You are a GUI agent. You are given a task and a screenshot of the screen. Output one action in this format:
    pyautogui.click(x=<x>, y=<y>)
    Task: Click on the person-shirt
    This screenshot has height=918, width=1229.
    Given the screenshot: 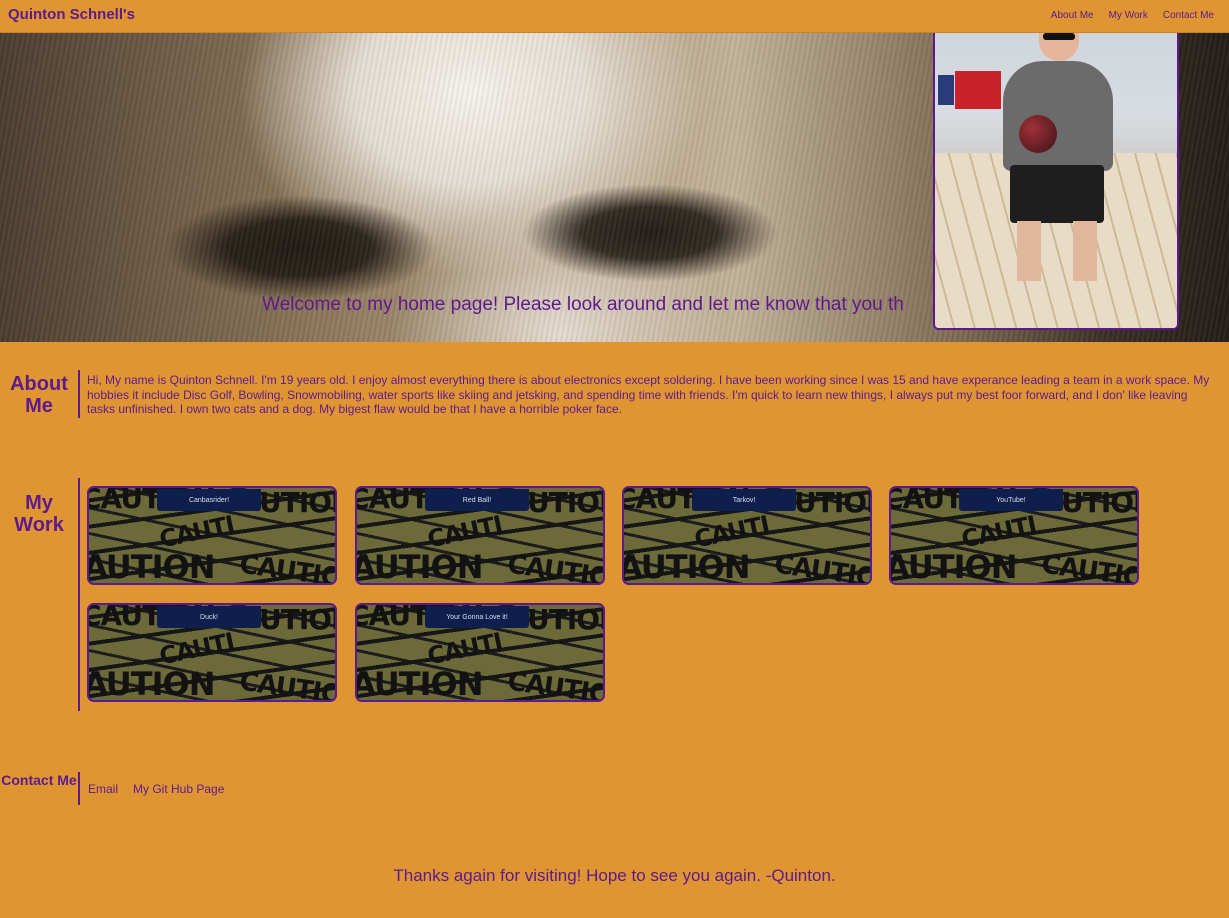 What is the action you would take?
    pyautogui.click(x=1058, y=116)
    